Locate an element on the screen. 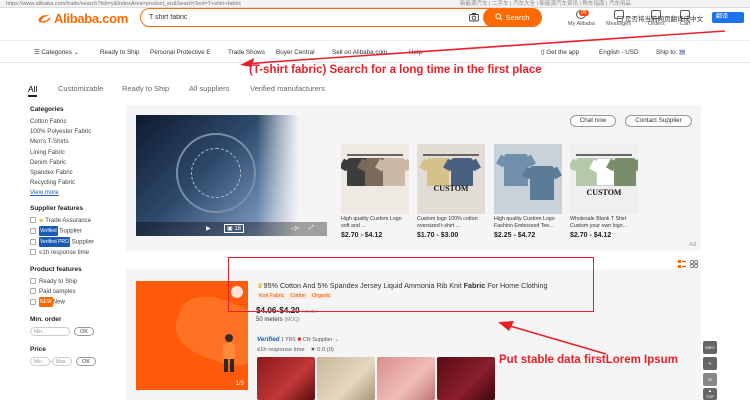 The height and width of the screenshot is (400, 750). category-spandex-fabric: Spandex Fabric is located at coordinates (70, 173).